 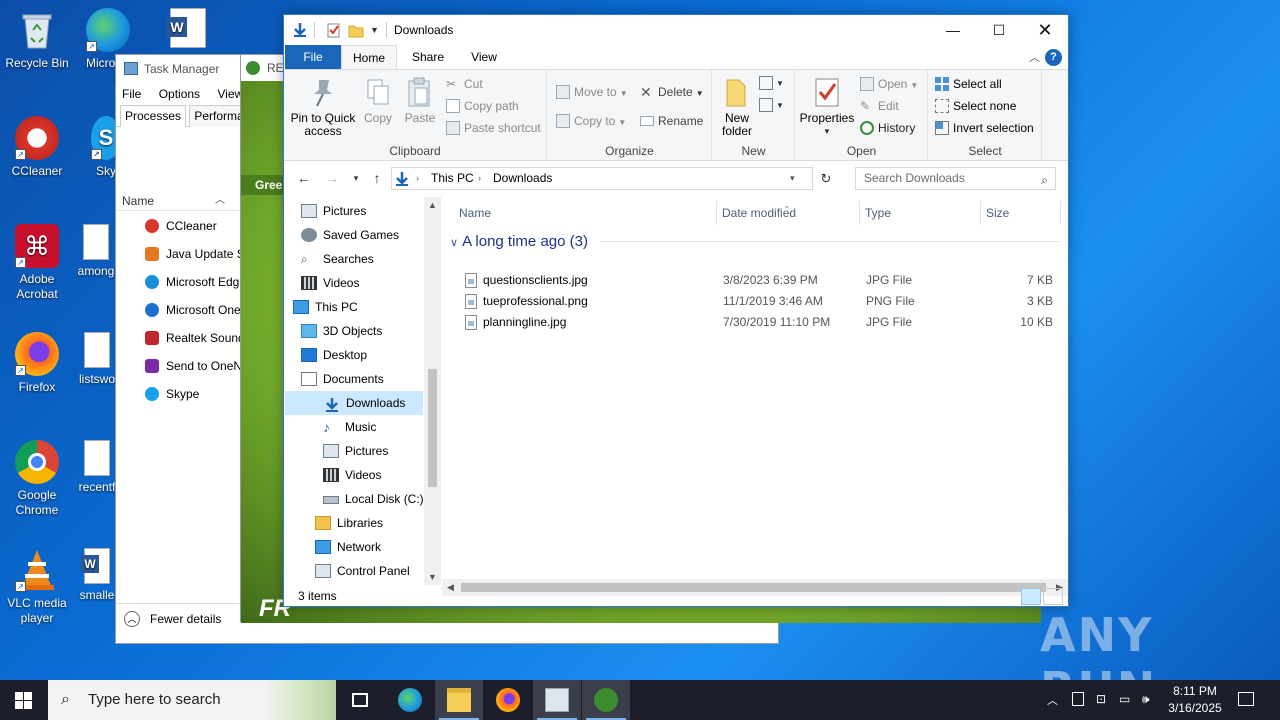 What do you see at coordinates (362, 571) in the screenshot?
I see `nav-item-control-panel: Control Panel` at bounding box center [362, 571].